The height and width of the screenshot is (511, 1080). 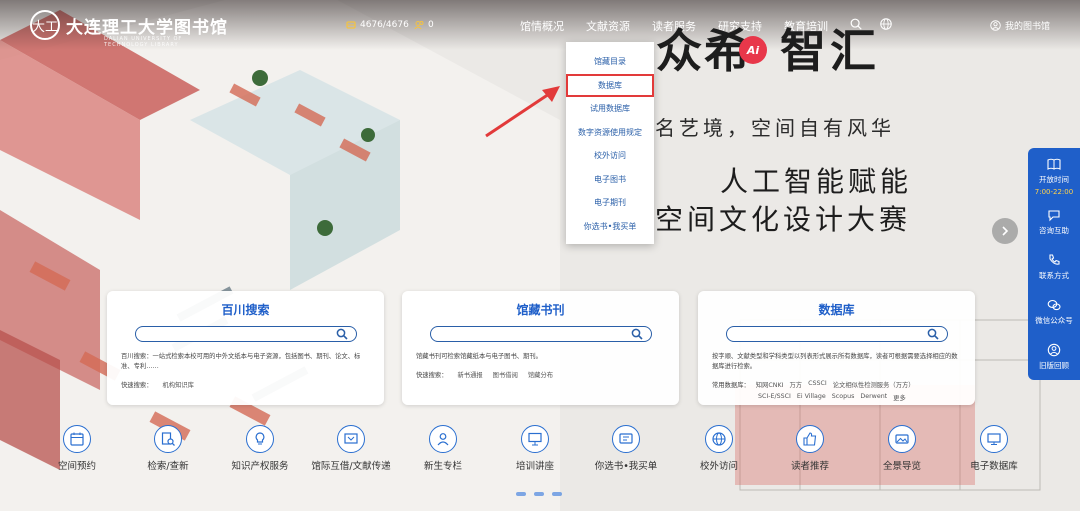 What do you see at coordinates (351, 448) in the screenshot?
I see `quick-link-ill: 馆际互借/文献传递` at bounding box center [351, 448].